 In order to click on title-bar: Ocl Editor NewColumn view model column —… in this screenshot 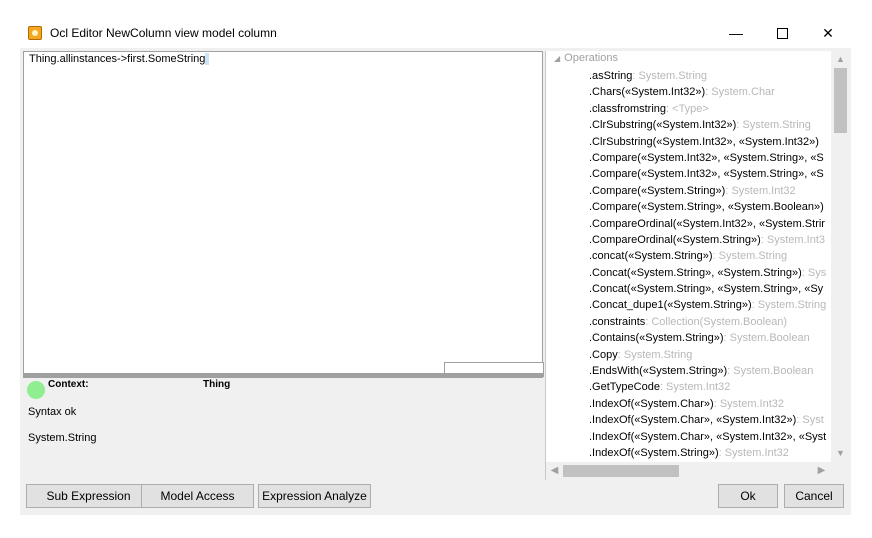, I will do `click(435, 33)`.